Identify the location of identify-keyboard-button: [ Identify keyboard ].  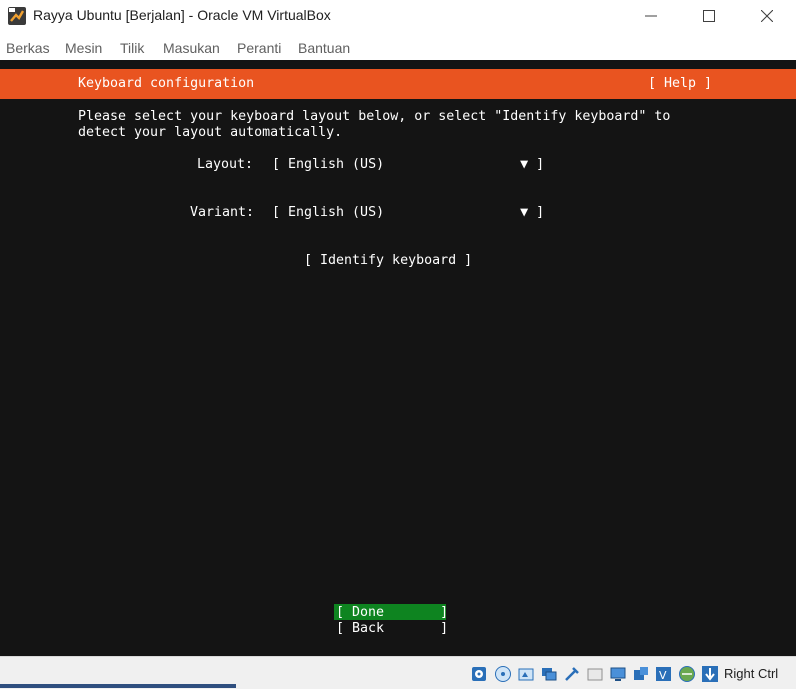
(388, 261).